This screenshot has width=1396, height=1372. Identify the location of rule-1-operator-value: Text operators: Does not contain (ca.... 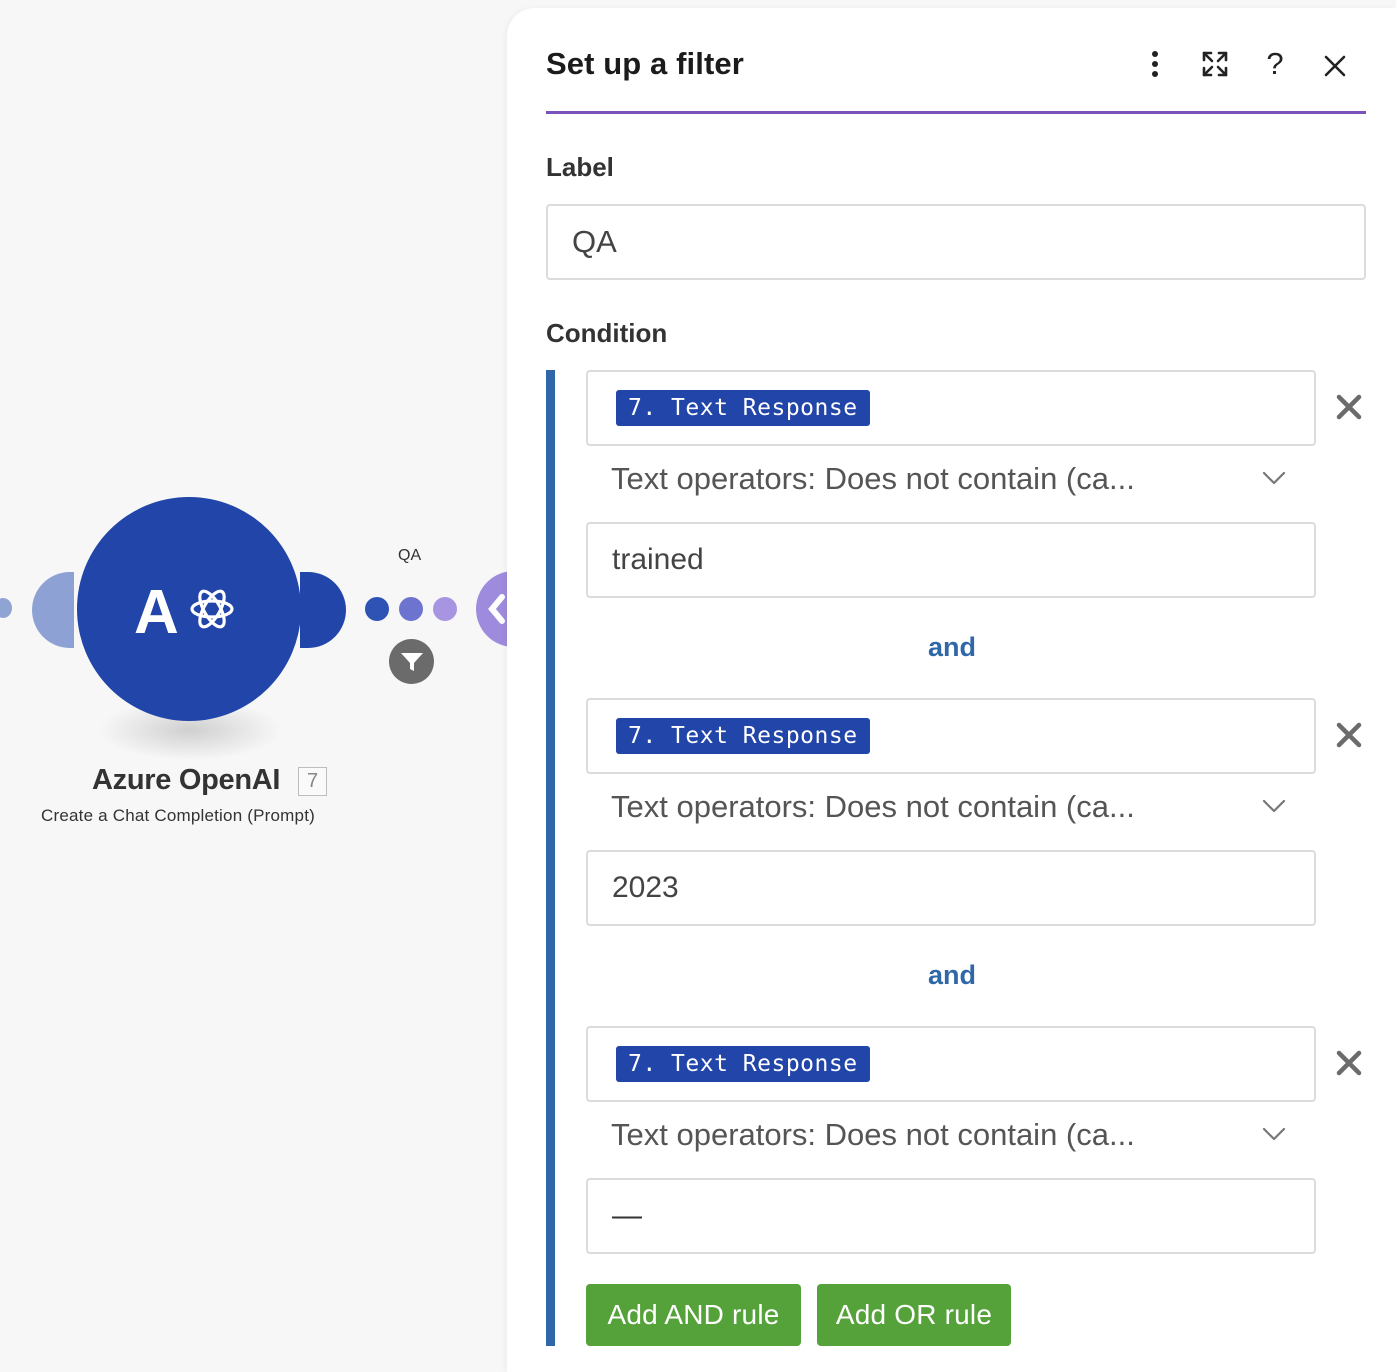
(873, 478).